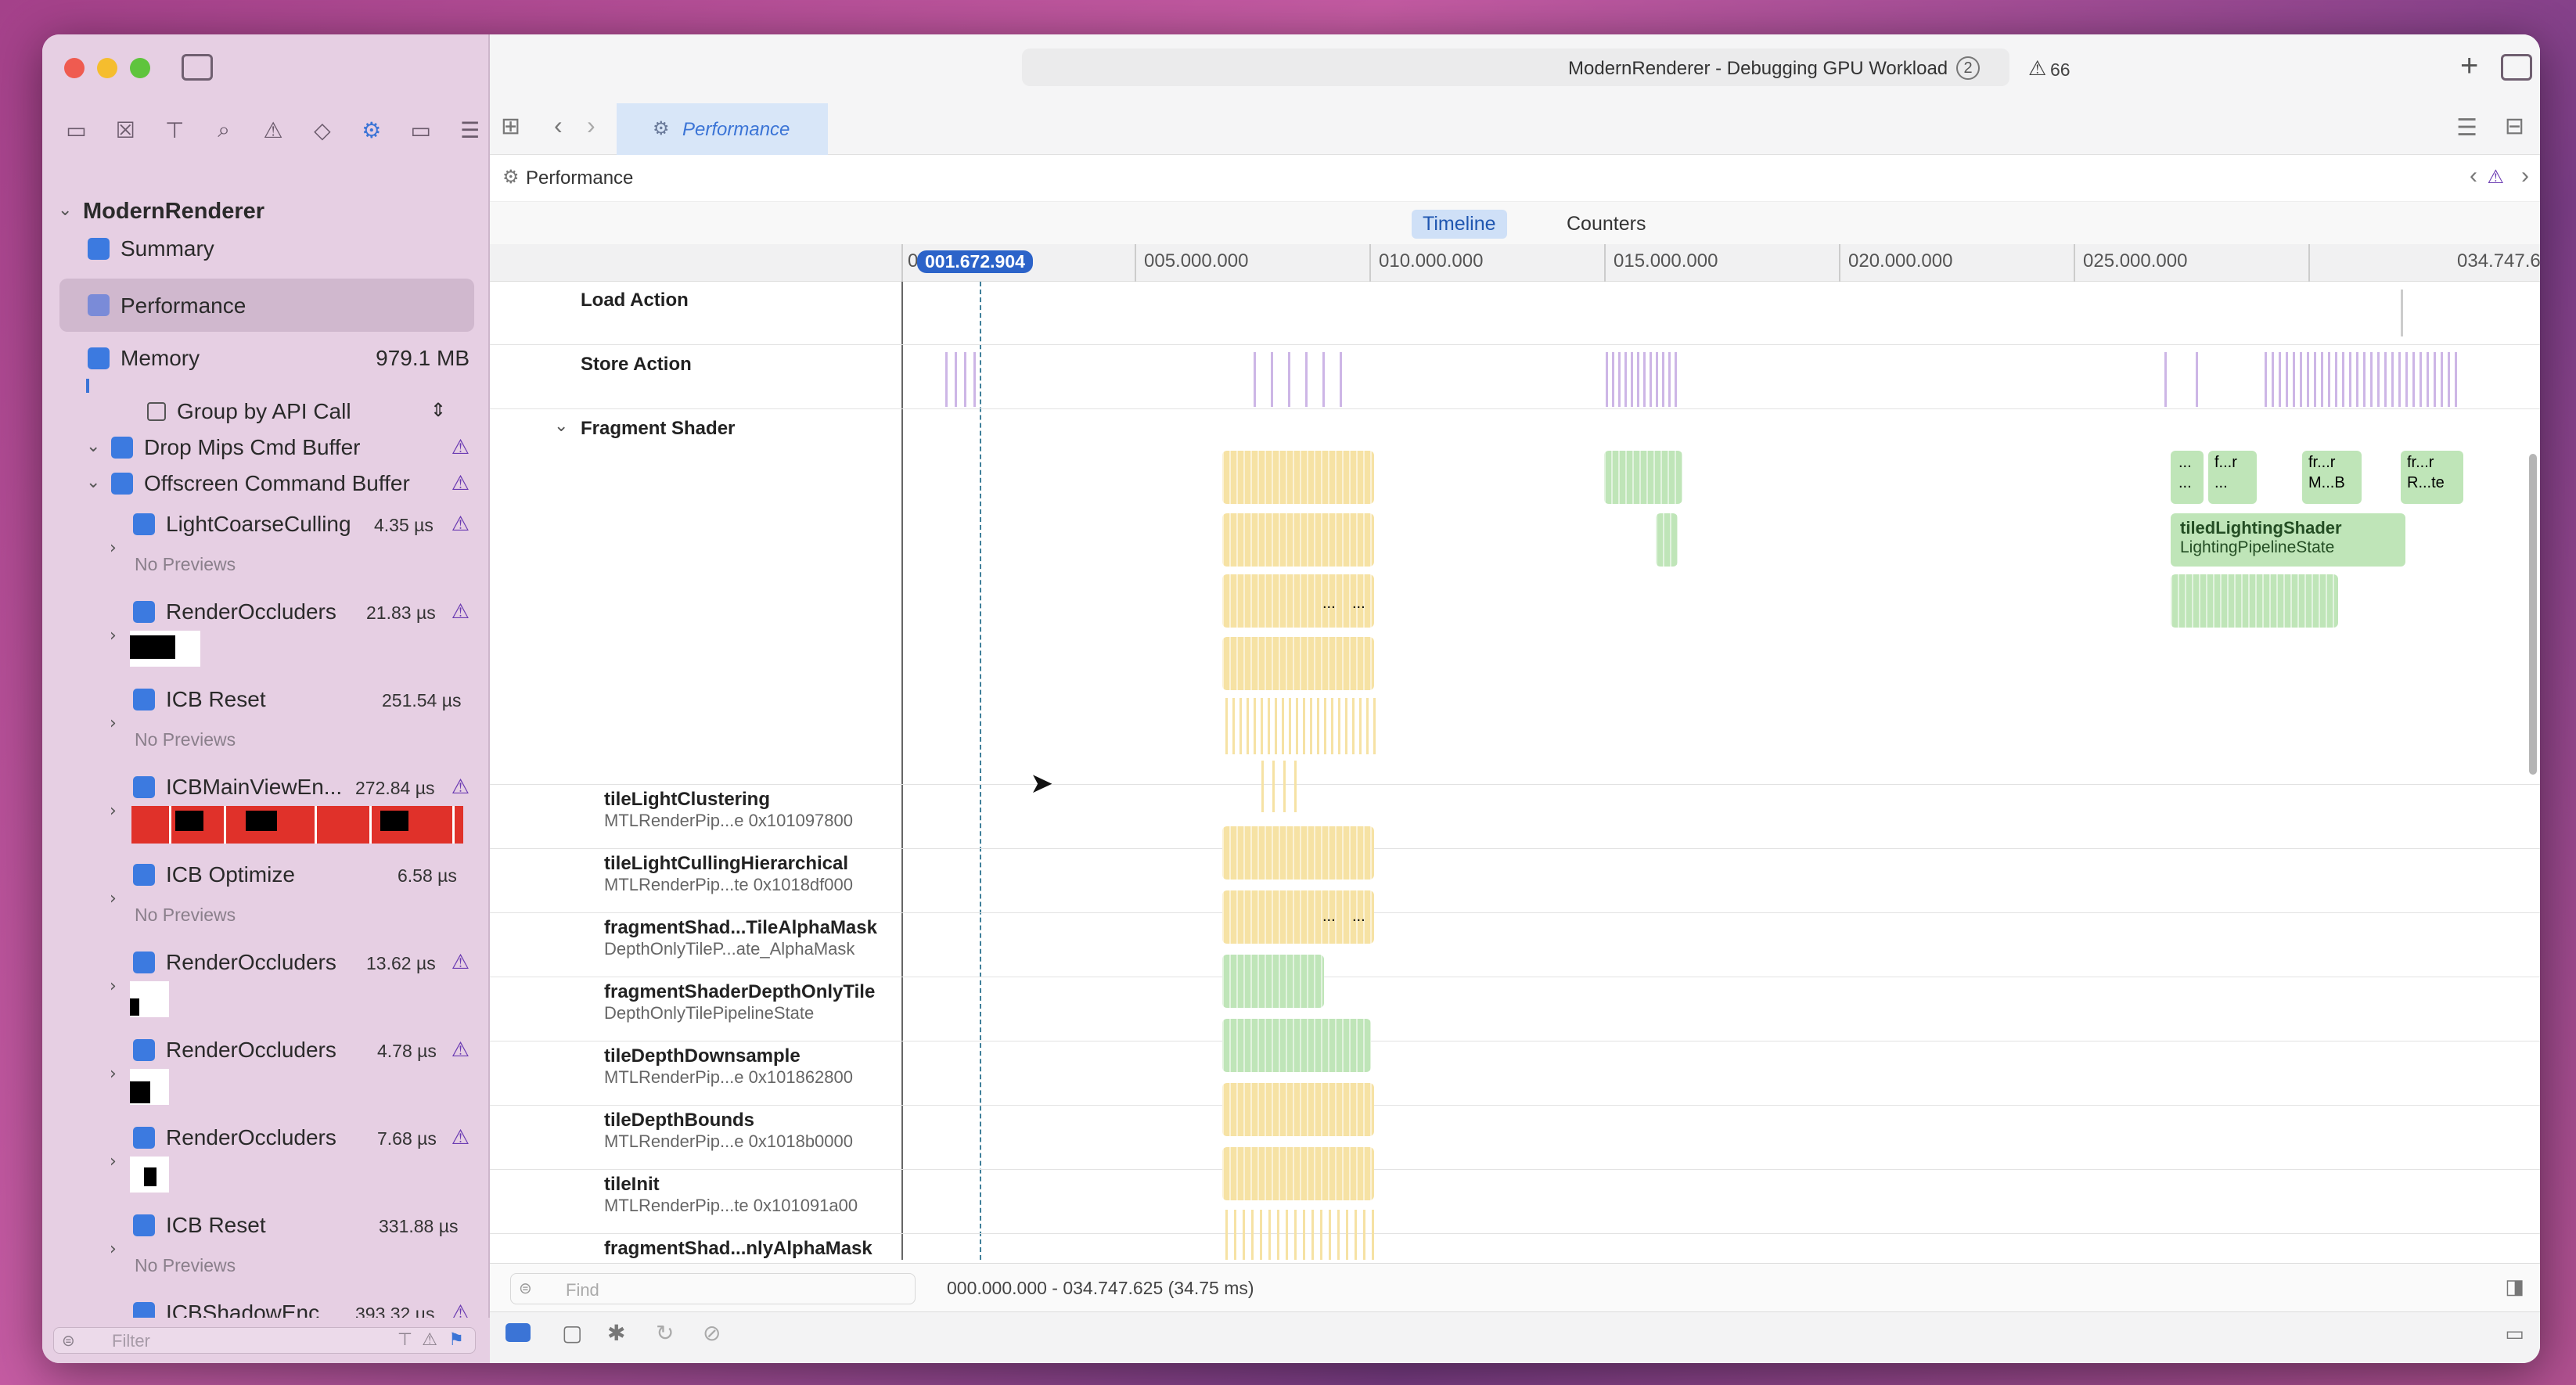 This screenshot has width=2576, height=1385. Describe the element at coordinates (2466, 128) in the screenshot. I see `lines-icon: ☰` at that location.